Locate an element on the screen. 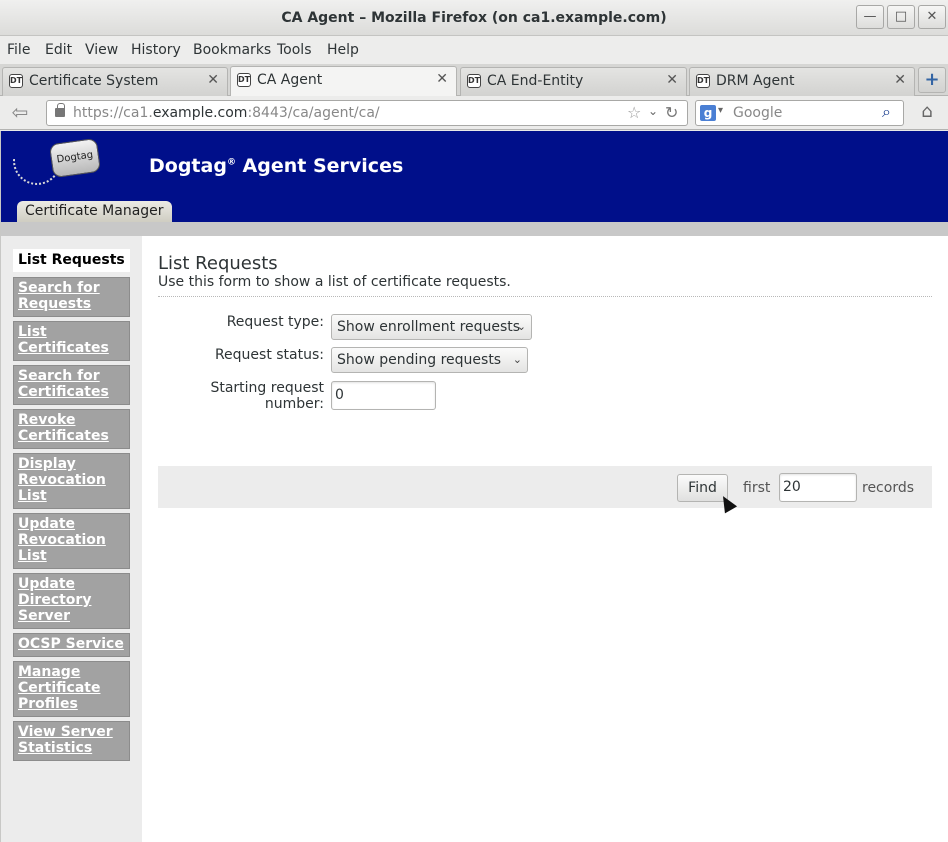 This screenshot has height=842, width=948. home-icon: ⌂ is located at coordinates (927, 111).